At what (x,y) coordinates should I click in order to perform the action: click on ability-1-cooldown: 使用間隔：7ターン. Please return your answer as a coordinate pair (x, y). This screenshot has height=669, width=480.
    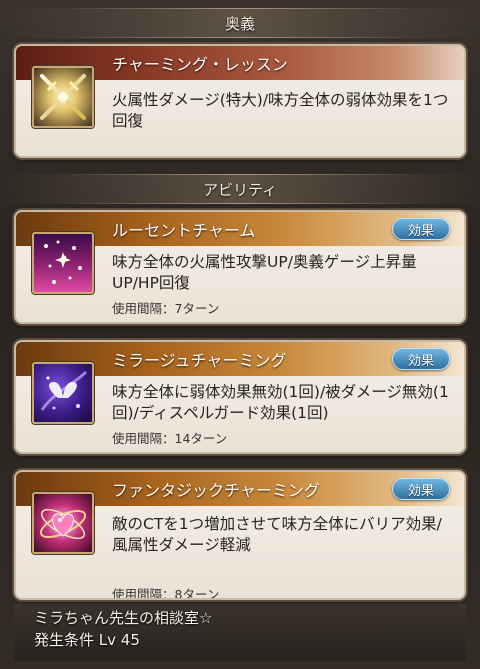
    Looking at the image, I should click on (165, 307).